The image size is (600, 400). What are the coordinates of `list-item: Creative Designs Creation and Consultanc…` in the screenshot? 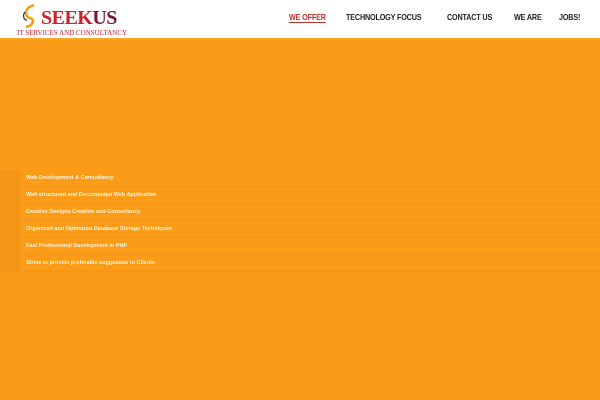 It's located at (300, 212).